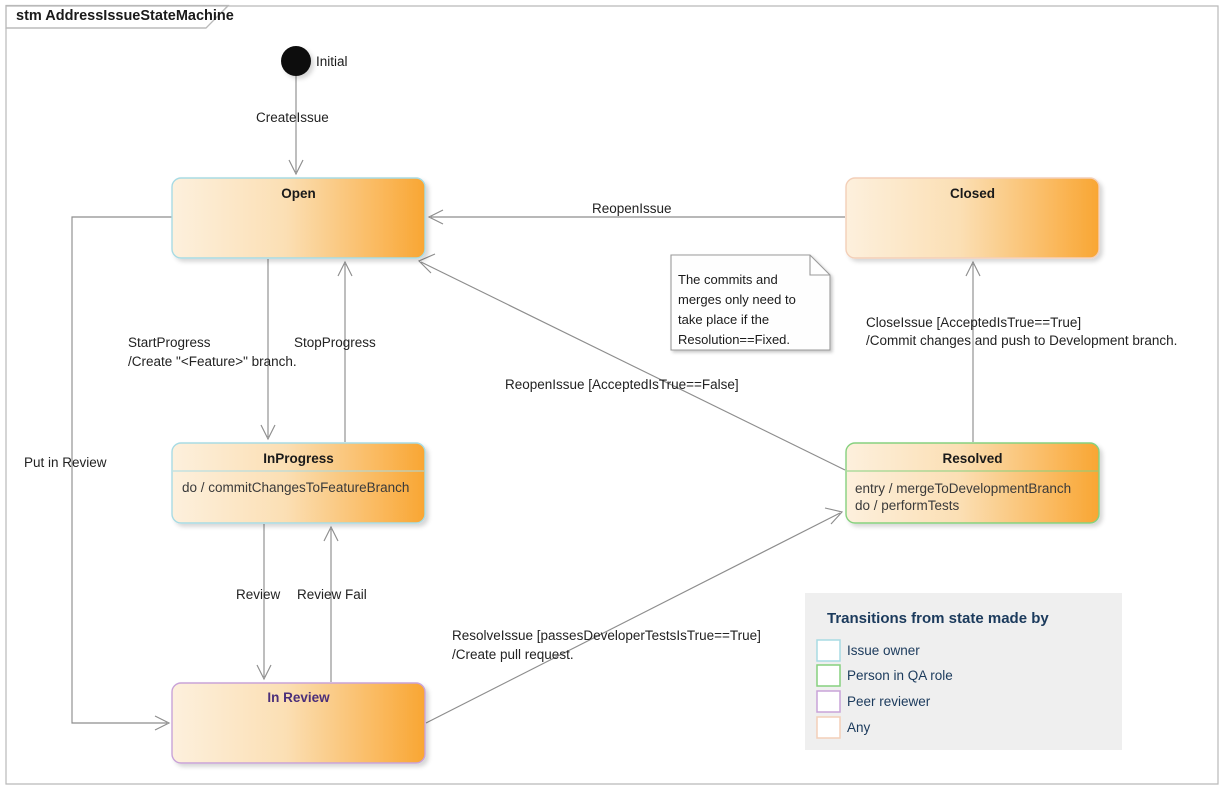  What do you see at coordinates (963, 488) in the screenshot?
I see `state-resolved-activity-1: entry / mergeToDevelopmentBranch` at bounding box center [963, 488].